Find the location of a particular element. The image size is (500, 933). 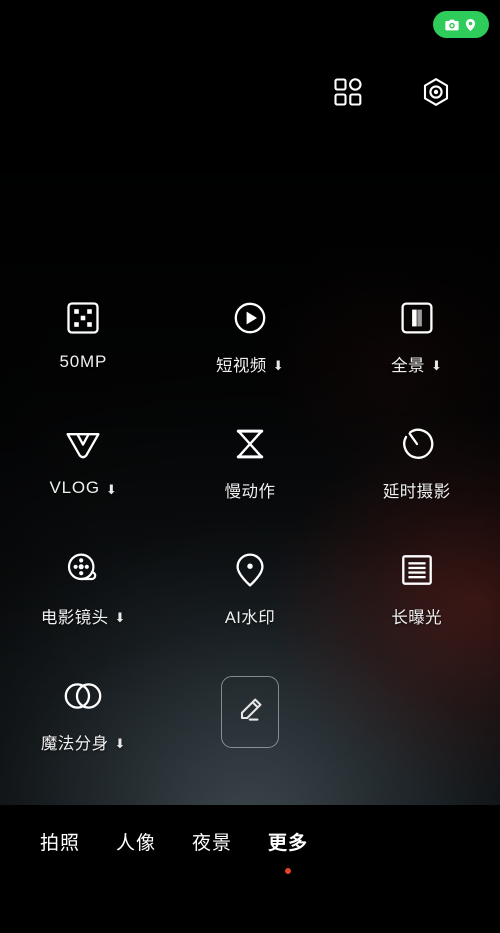

tab-night: 夜景 is located at coordinates (212, 853).